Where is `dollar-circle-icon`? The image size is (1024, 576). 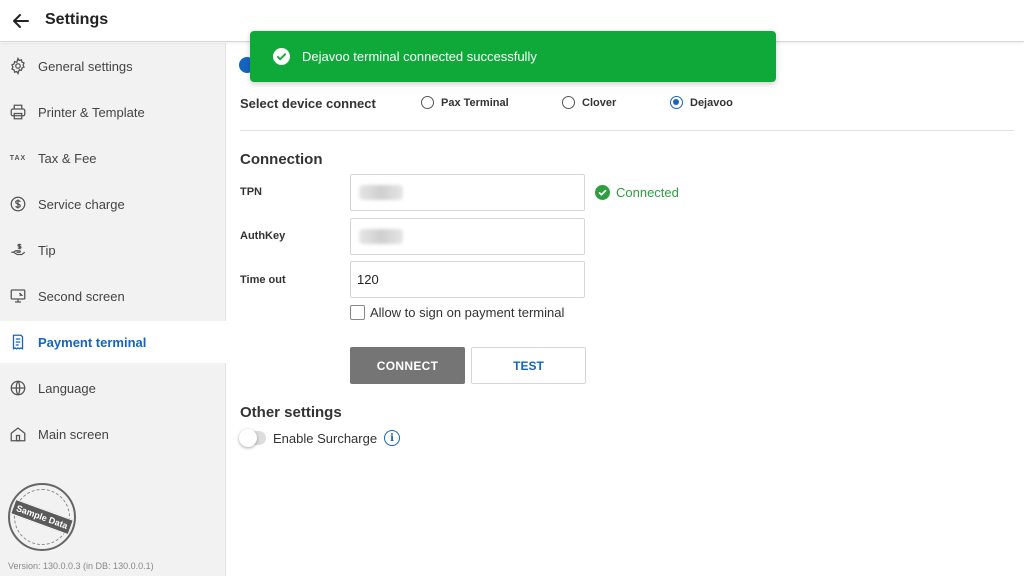
dollar-circle-icon is located at coordinates (18, 204).